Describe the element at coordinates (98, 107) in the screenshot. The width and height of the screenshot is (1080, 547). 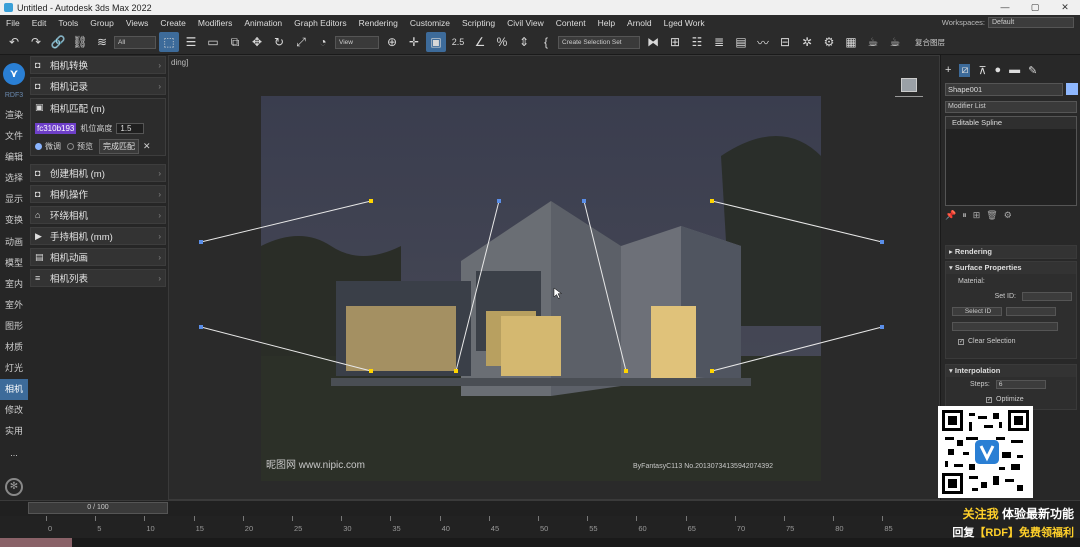
I see `camera-tool-row-2: ▣ 相机匹配 (m)` at that location.